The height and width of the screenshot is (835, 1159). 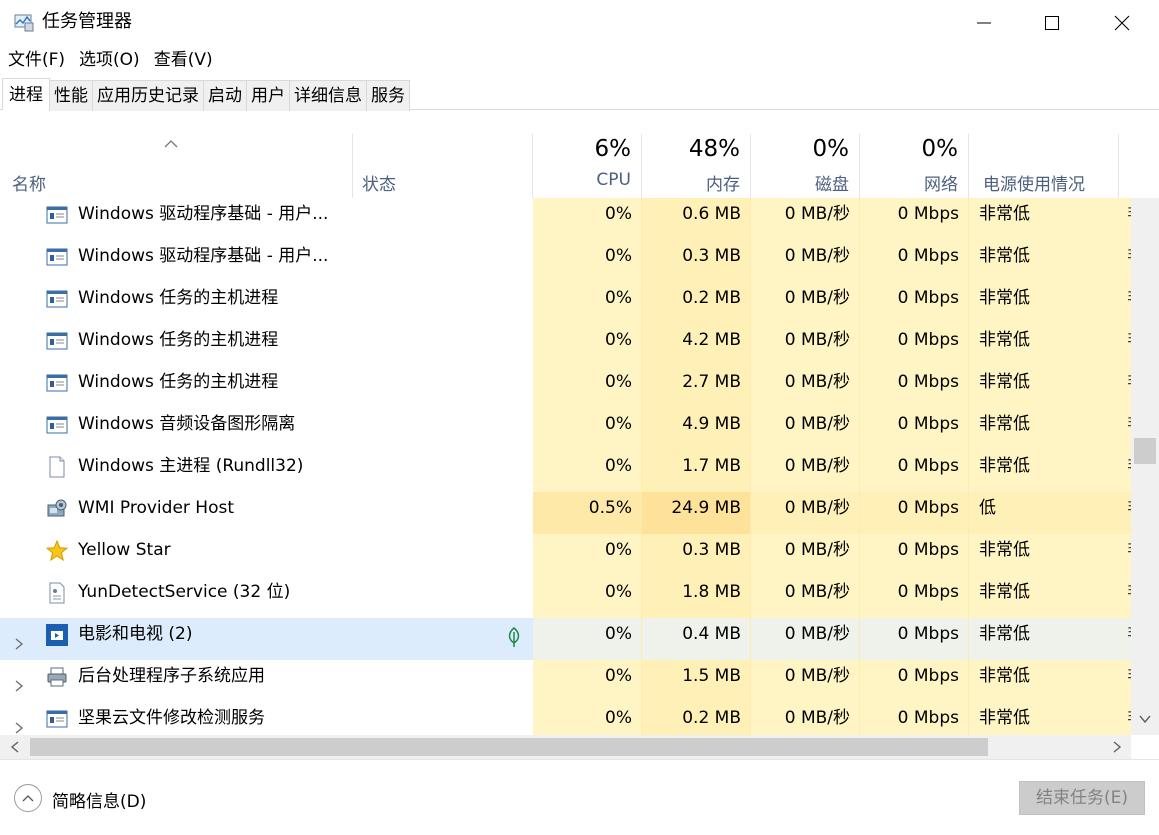 I want to click on process-memory: 1.5 MB, so click(x=696, y=681).